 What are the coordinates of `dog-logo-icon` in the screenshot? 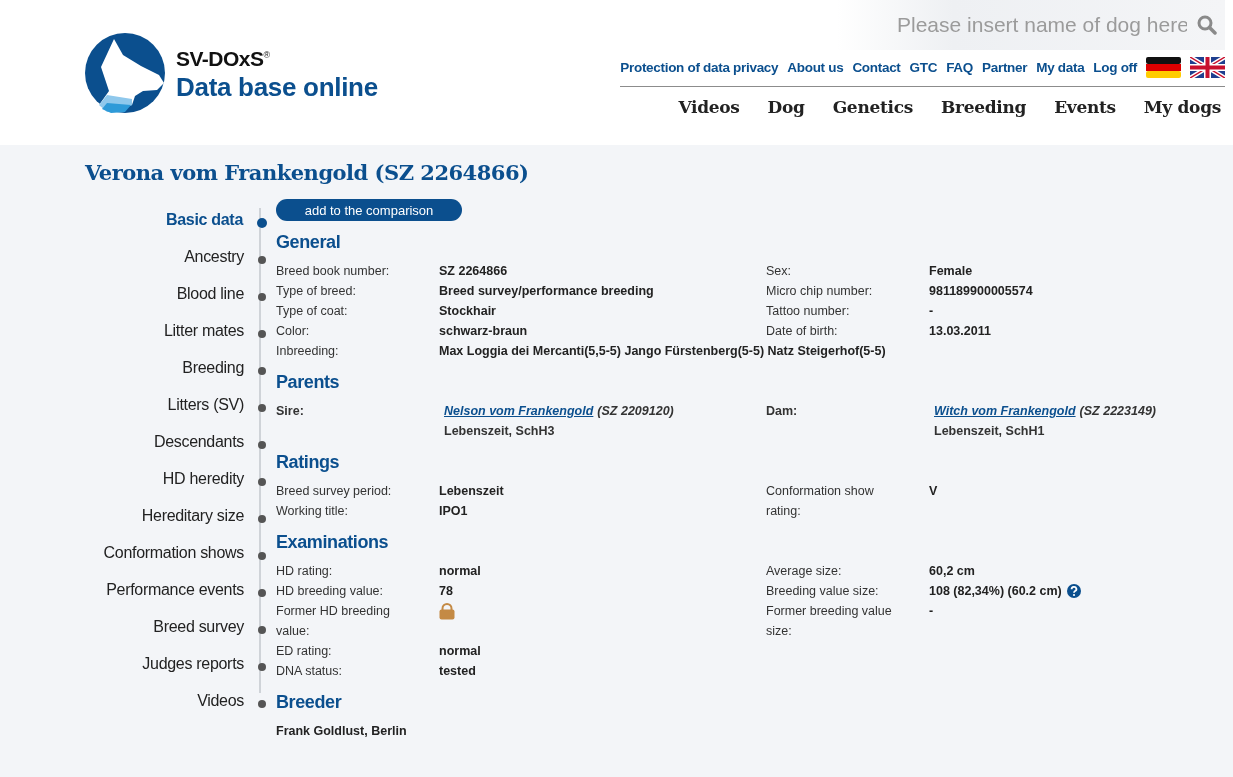 It's located at (125, 73).